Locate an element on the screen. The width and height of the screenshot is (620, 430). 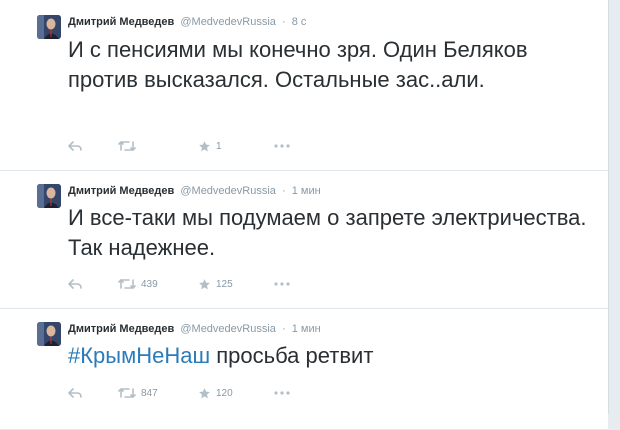
favorite-button: 125 is located at coordinates (236, 284).